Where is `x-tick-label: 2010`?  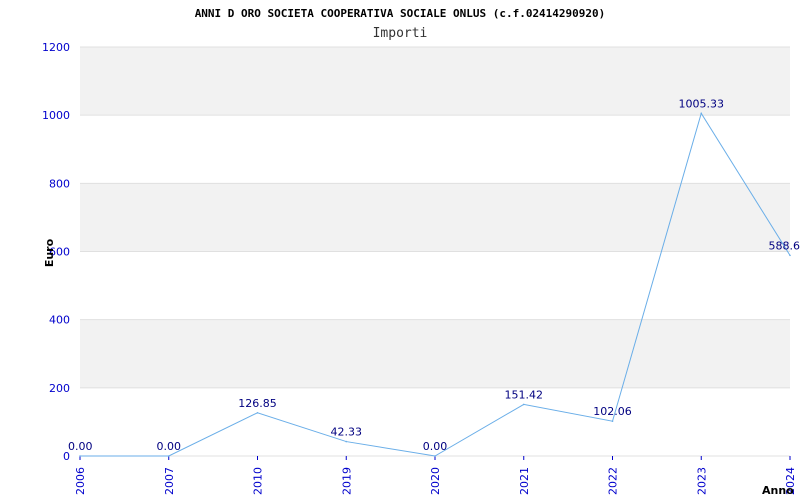
x-tick-label: 2010 is located at coordinates (258, 481).